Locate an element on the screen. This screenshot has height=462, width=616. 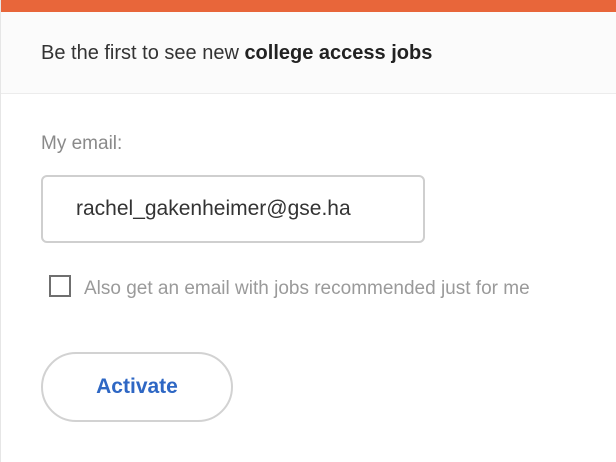
activate-button: Activate is located at coordinates (137, 387).